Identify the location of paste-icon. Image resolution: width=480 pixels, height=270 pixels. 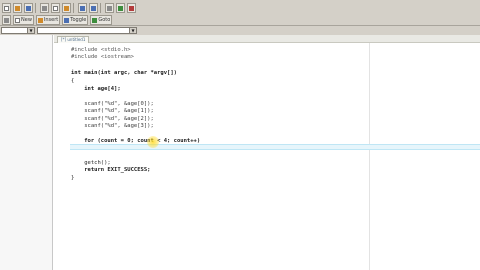
(66, 8).